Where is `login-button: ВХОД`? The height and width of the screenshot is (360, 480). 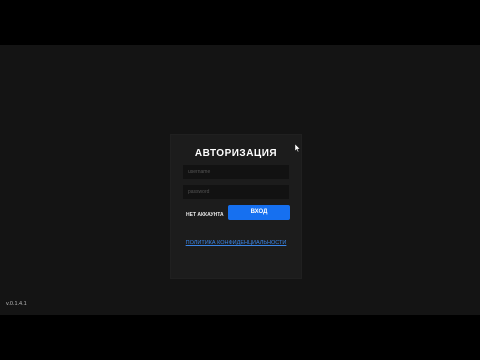
login-button: ВХОД is located at coordinates (259, 212).